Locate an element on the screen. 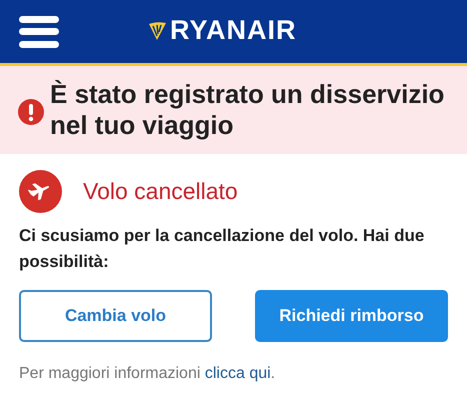 The height and width of the screenshot is (411, 467). logo-text: RYANAIR is located at coordinates (233, 30).